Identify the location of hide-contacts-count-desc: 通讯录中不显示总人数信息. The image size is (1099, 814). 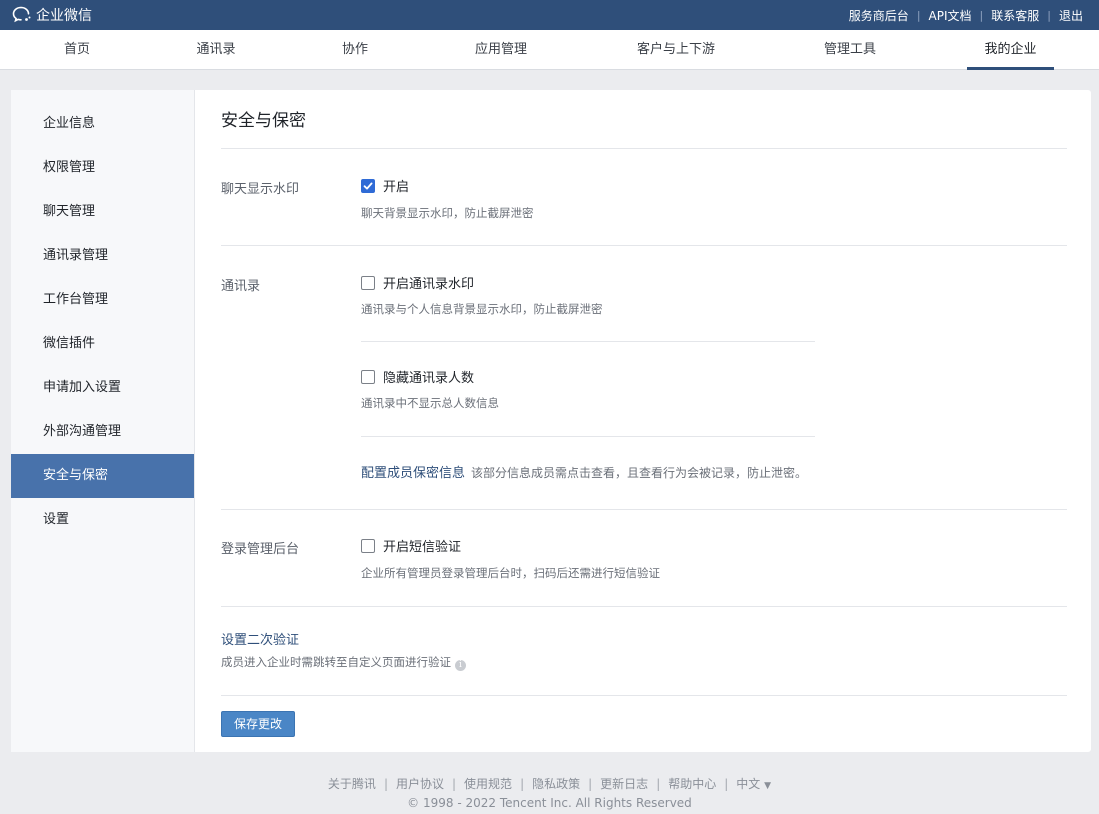
(430, 403).